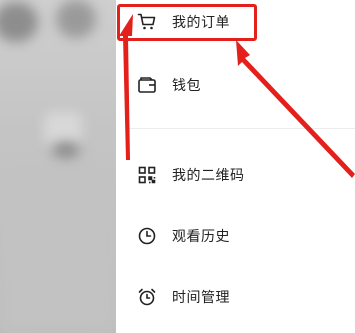 Image resolution: width=355 pixels, height=333 pixels. I want to click on qr-code-icon, so click(147, 175).